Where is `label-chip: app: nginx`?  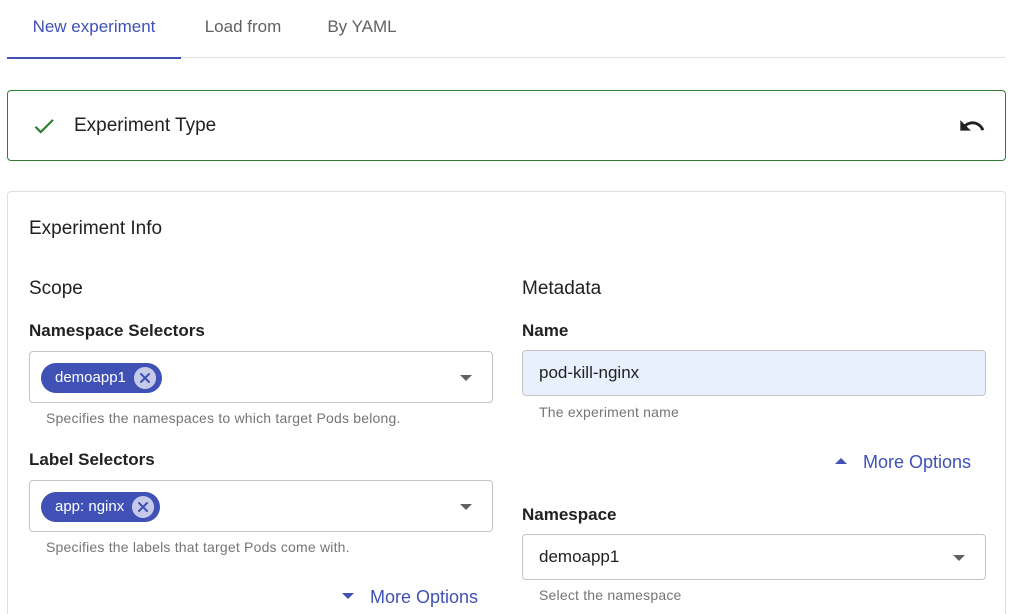
label-chip: app: nginx is located at coordinates (101, 507).